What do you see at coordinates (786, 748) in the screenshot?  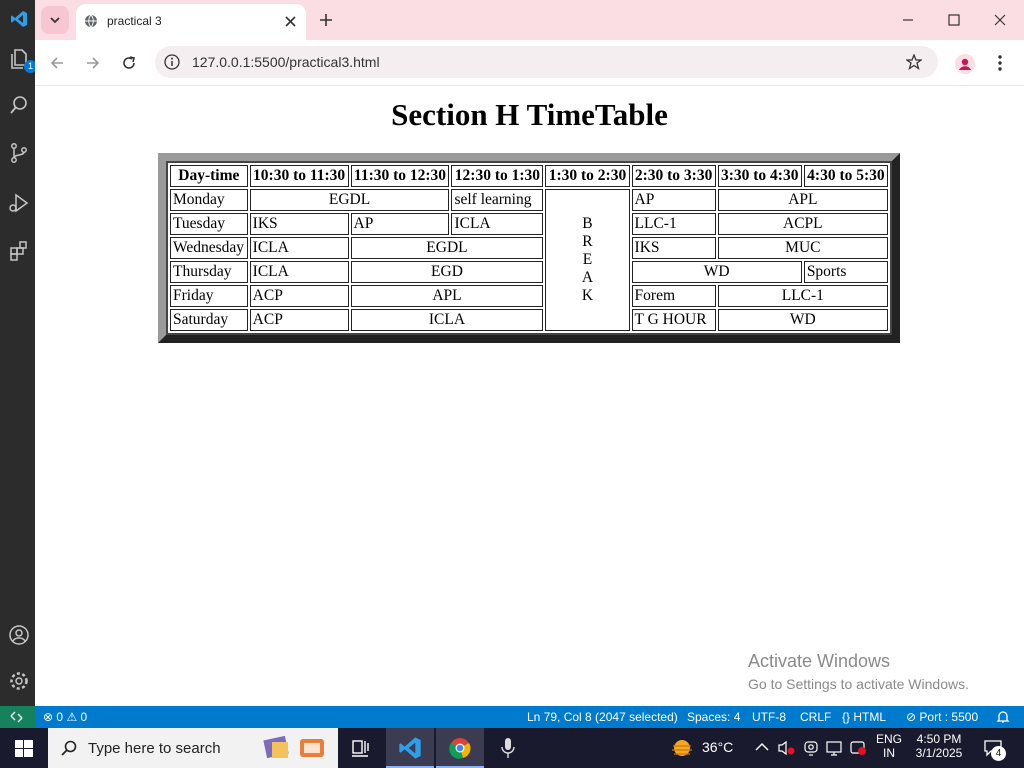 I see `speaker-muted-icon` at bounding box center [786, 748].